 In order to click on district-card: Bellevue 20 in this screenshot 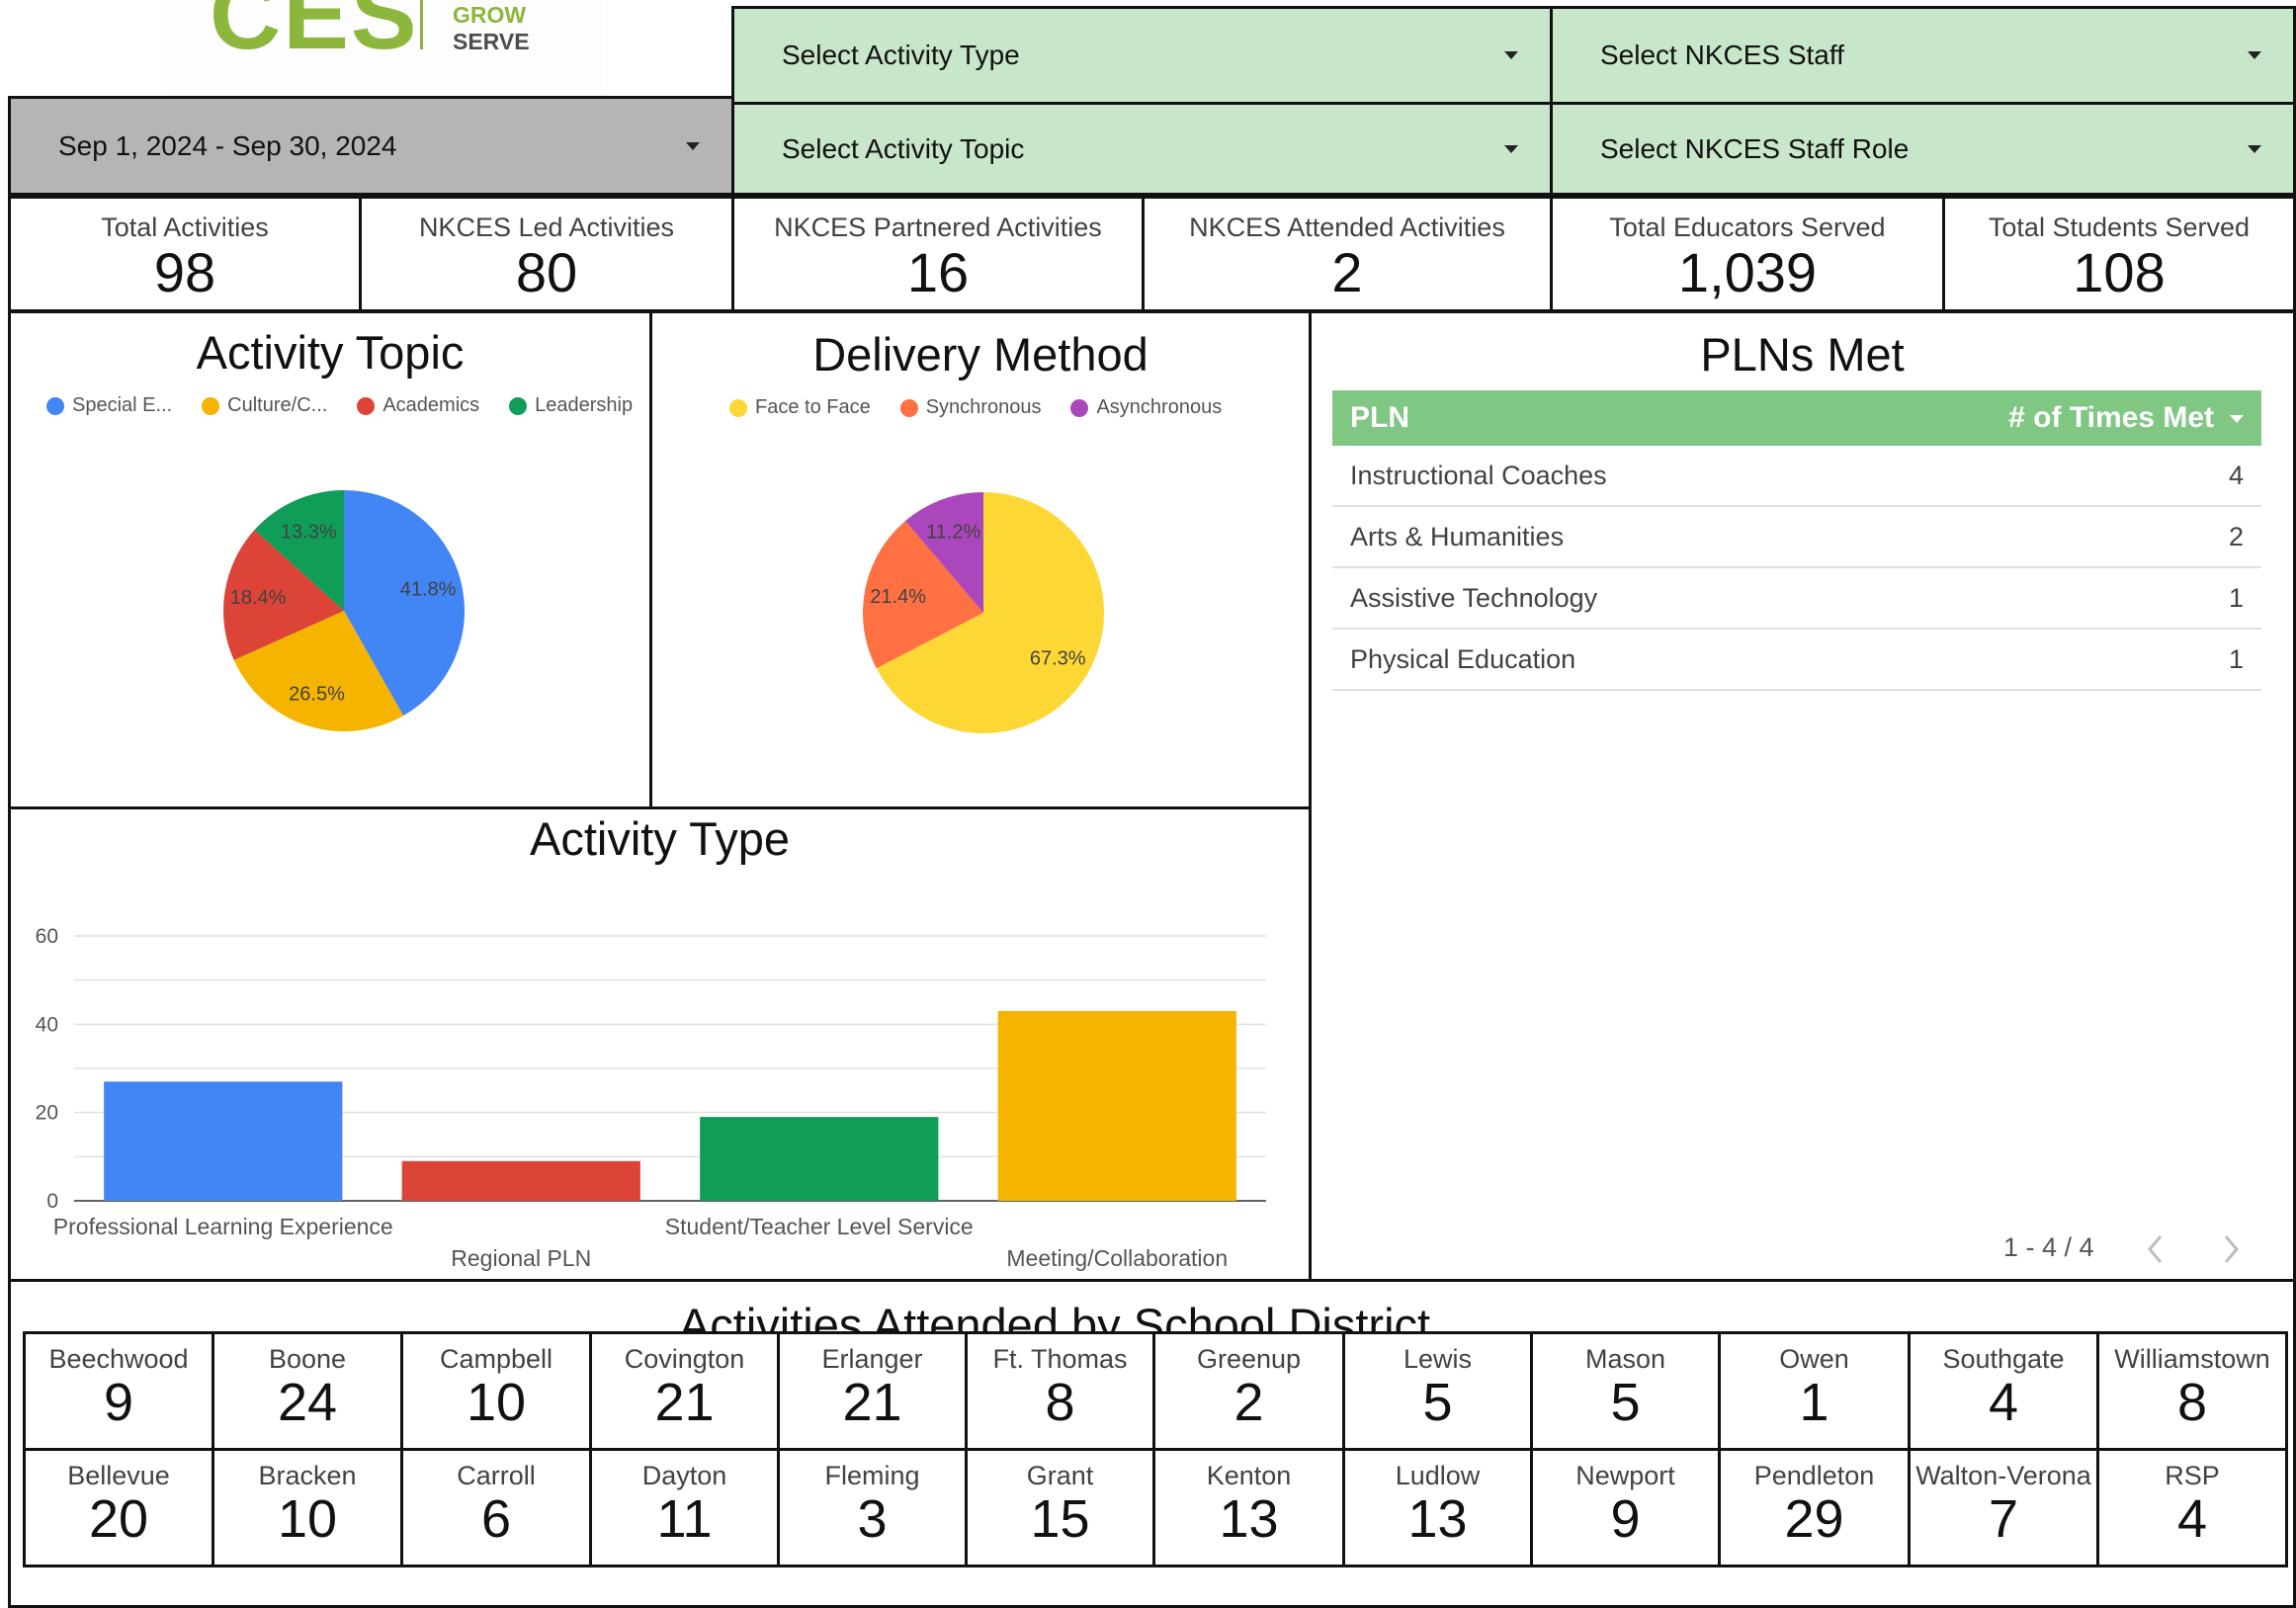, I will do `click(118, 1507)`.